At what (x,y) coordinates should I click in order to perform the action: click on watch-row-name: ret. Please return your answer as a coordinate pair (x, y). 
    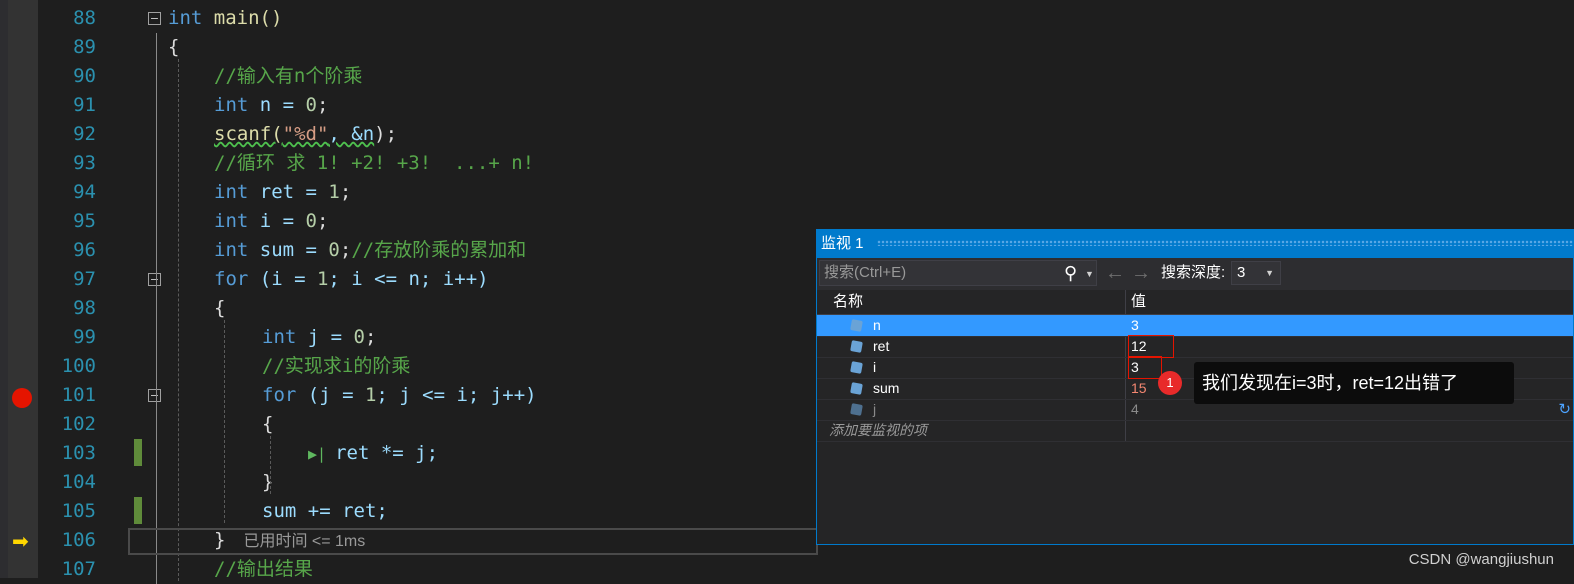
    Looking at the image, I should click on (881, 346).